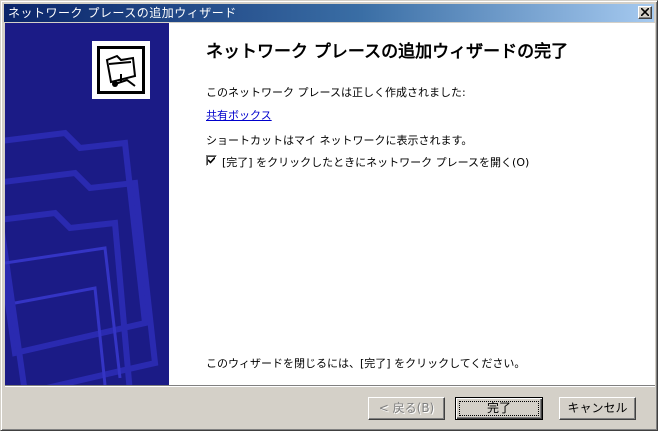 This screenshot has width=658, height=431. What do you see at coordinates (387, 52) in the screenshot?
I see `page-title: ネットワーク プレースの追加ウィザードの完了` at bounding box center [387, 52].